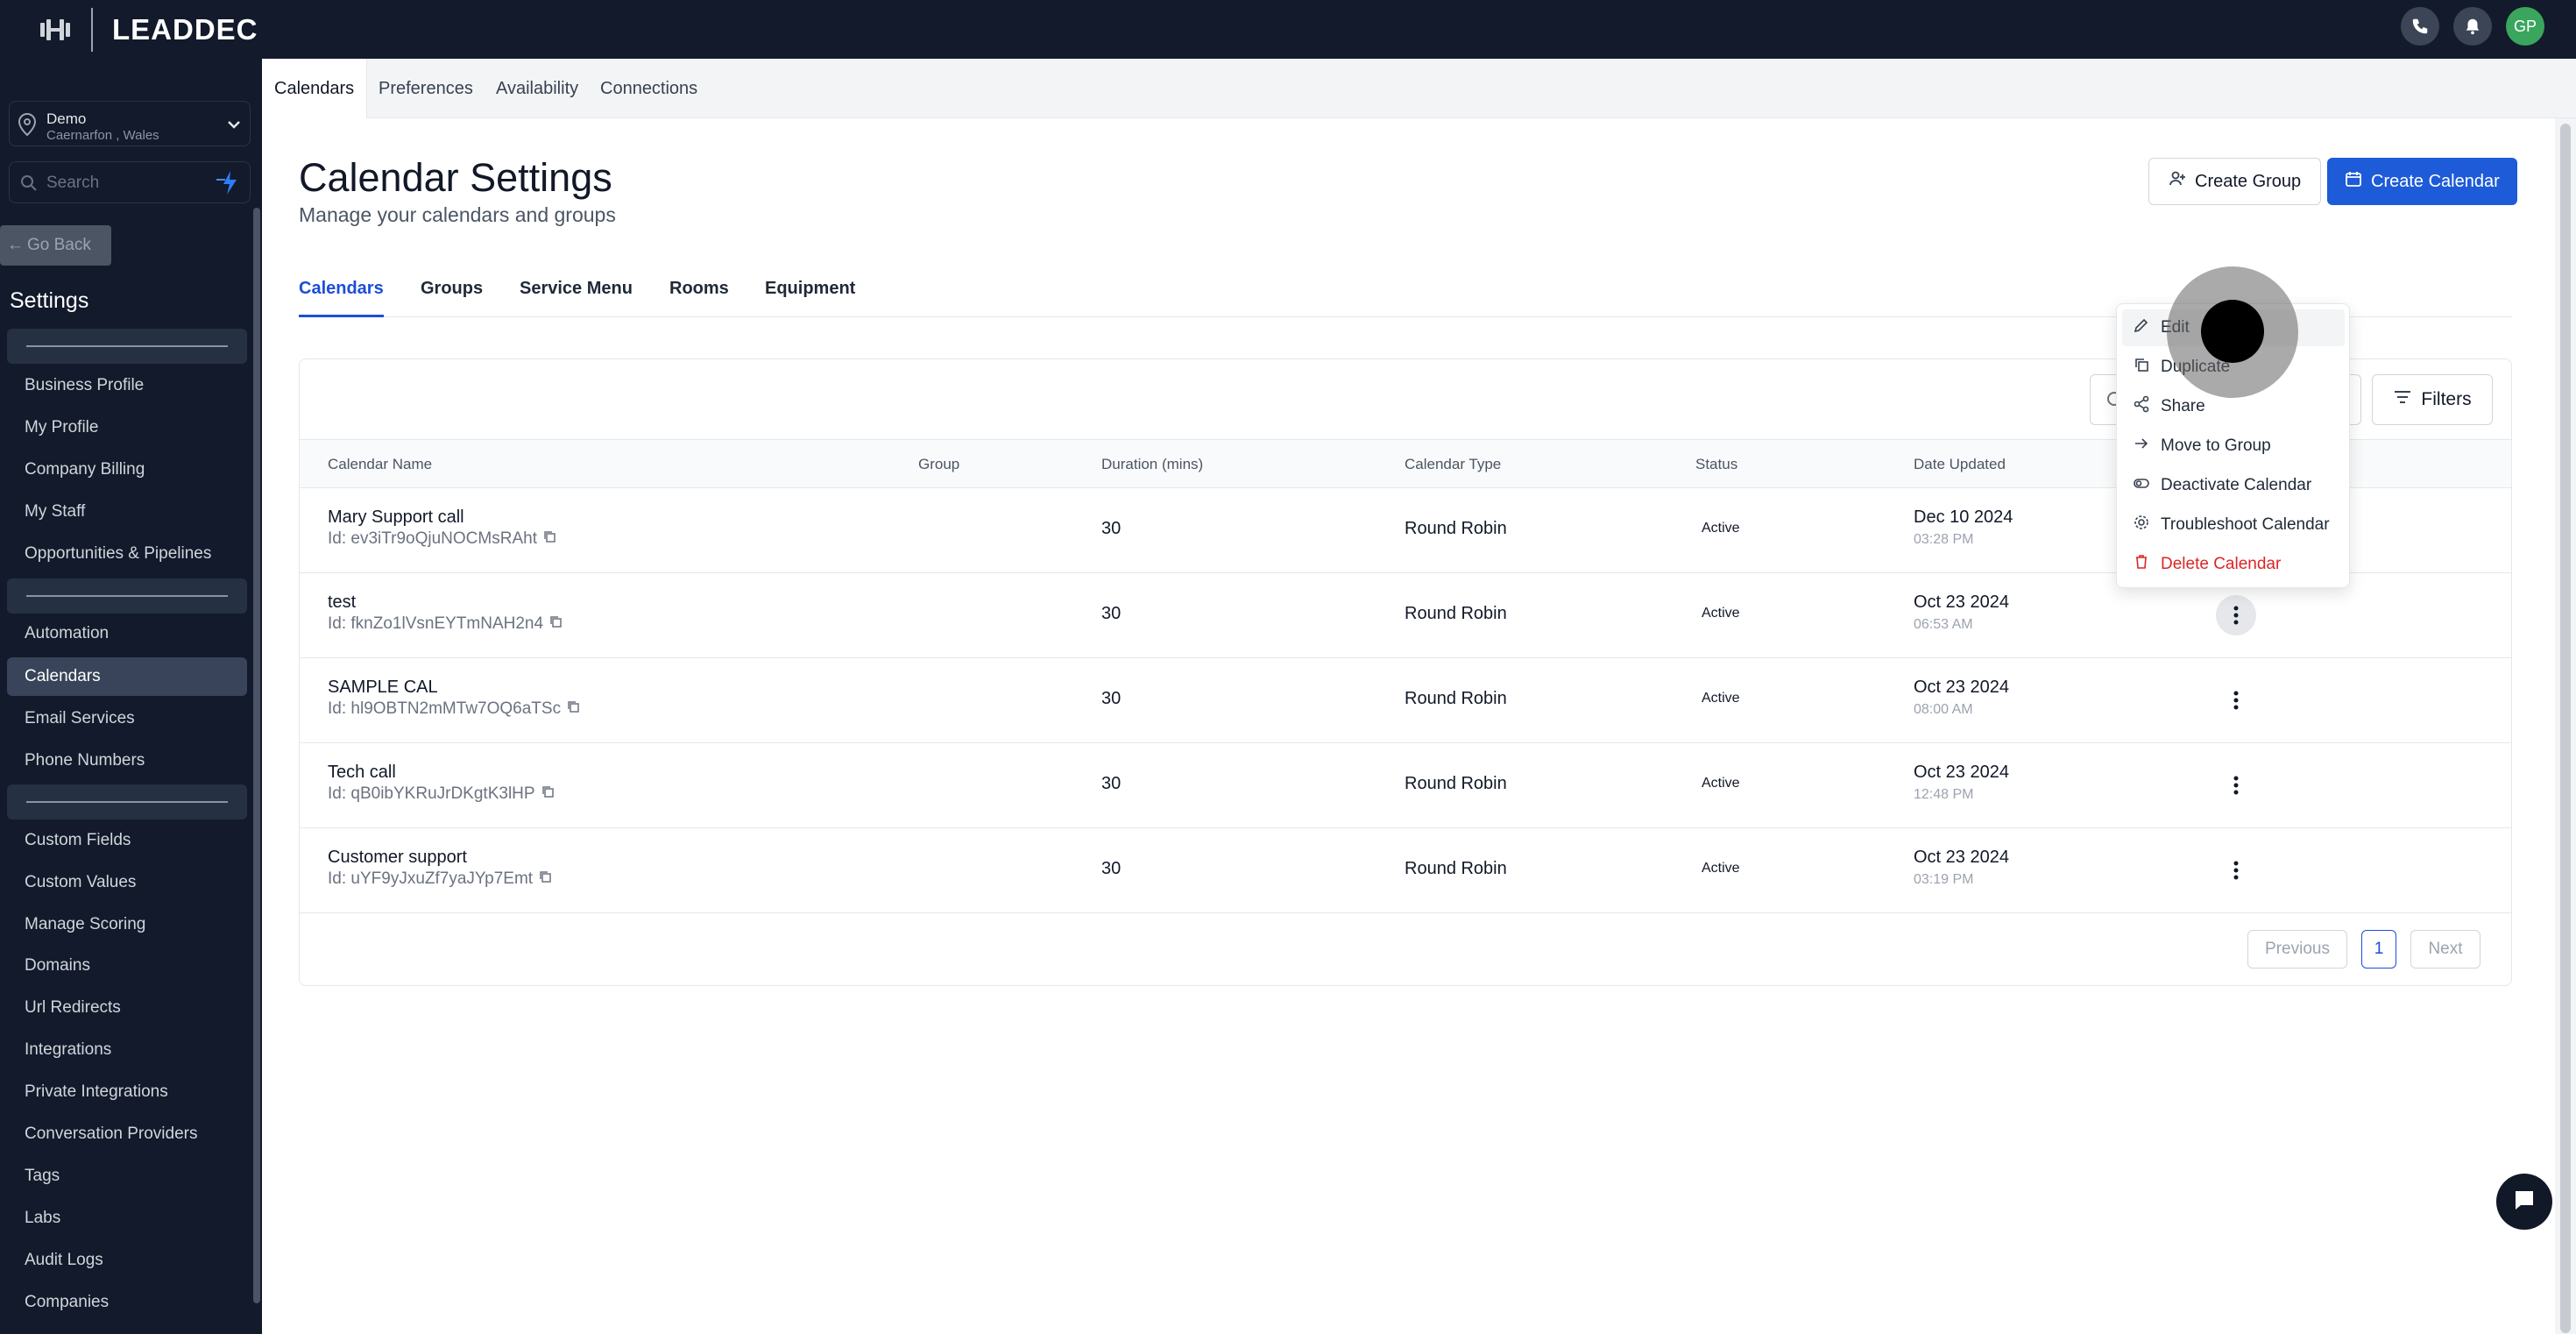 The image size is (2576, 1334). I want to click on sidebar-item-automation: Automation, so click(127, 633).